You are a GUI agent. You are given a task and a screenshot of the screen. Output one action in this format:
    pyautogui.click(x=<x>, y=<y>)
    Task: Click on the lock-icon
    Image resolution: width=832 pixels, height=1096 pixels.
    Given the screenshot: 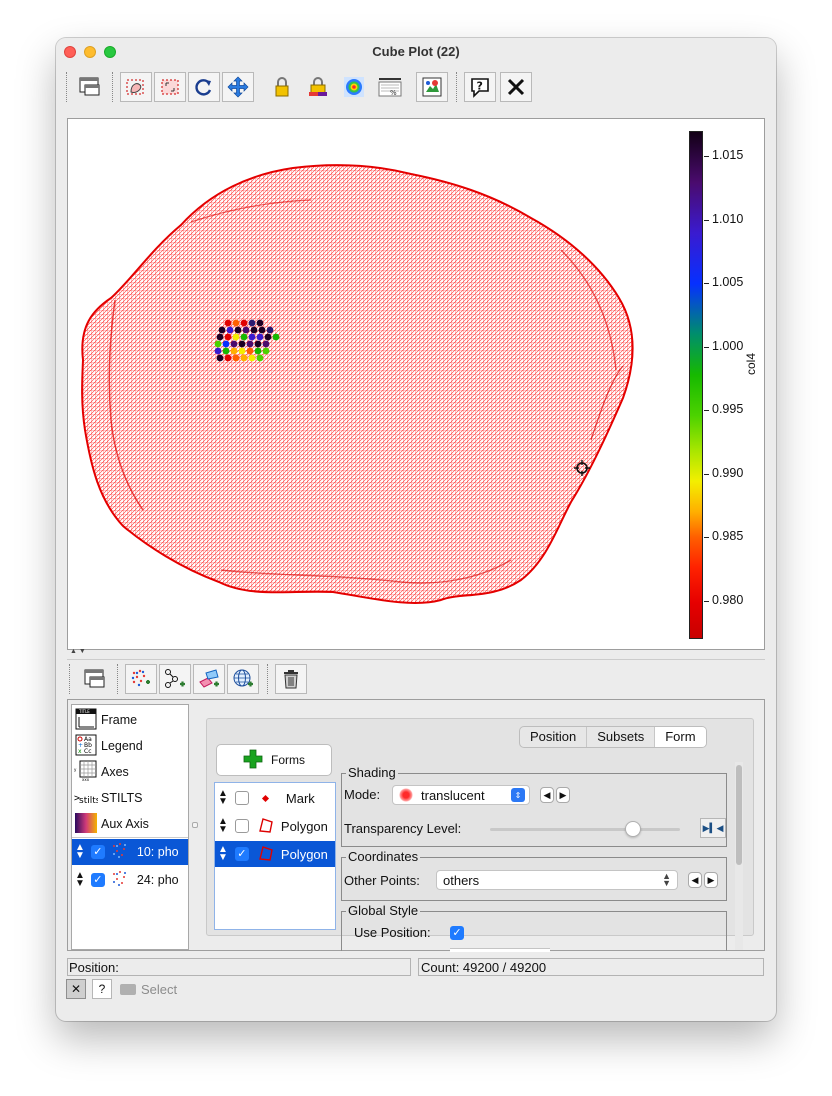 What is the action you would take?
    pyautogui.click(x=282, y=87)
    